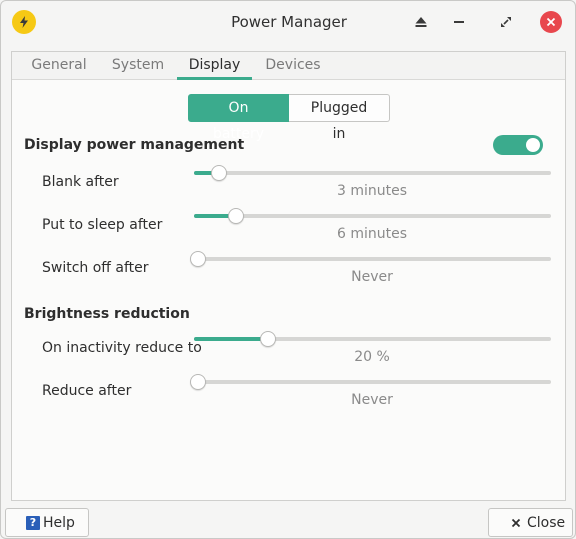 The image size is (576, 539). Describe the element at coordinates (134, 145) in the screenshot. I see `display-power-title: Display power management` at that location.